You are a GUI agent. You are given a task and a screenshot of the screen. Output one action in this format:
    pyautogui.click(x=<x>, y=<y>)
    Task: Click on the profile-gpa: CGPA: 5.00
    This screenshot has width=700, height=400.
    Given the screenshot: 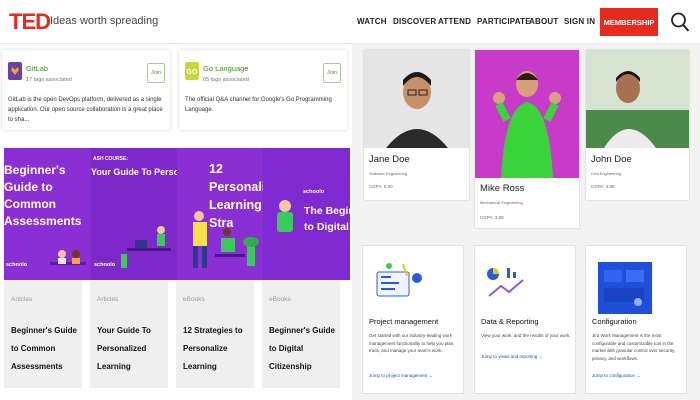 What is the action you would take?
    pyautogui.click(x=381, y=186)
    